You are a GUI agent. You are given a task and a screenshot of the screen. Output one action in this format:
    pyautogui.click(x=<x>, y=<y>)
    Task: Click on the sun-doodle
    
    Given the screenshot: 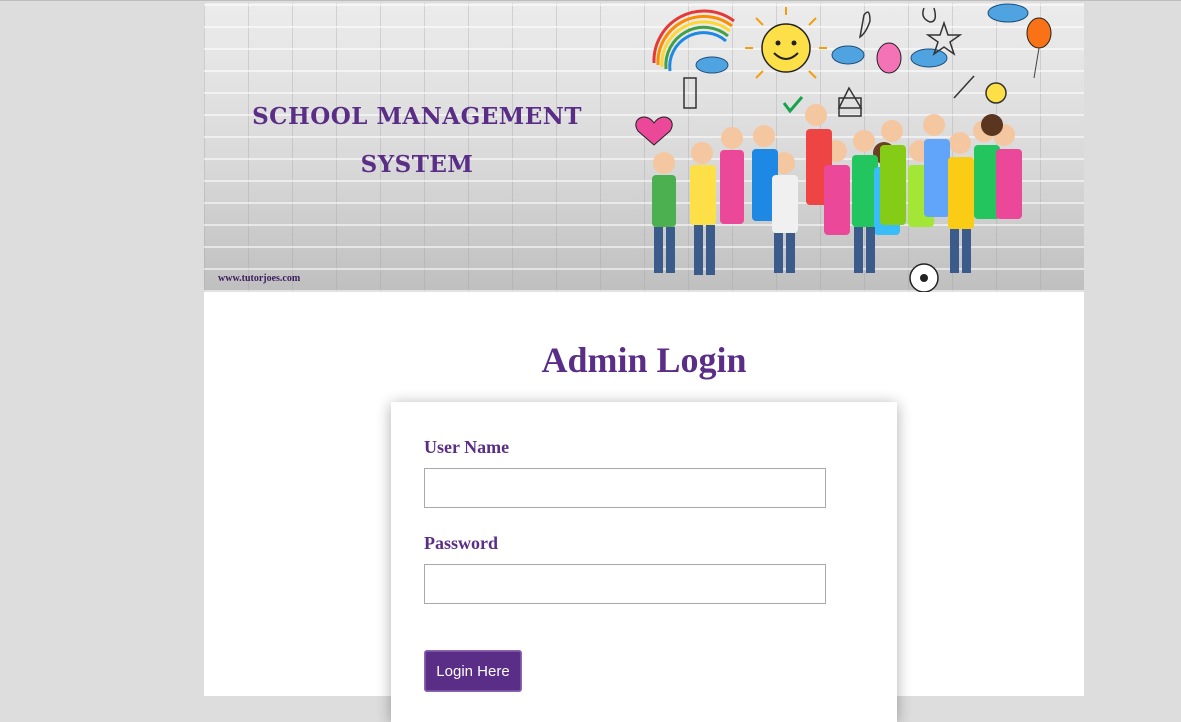 What is the action you would take?
    pyautogui.click(x=786, y=43)
    